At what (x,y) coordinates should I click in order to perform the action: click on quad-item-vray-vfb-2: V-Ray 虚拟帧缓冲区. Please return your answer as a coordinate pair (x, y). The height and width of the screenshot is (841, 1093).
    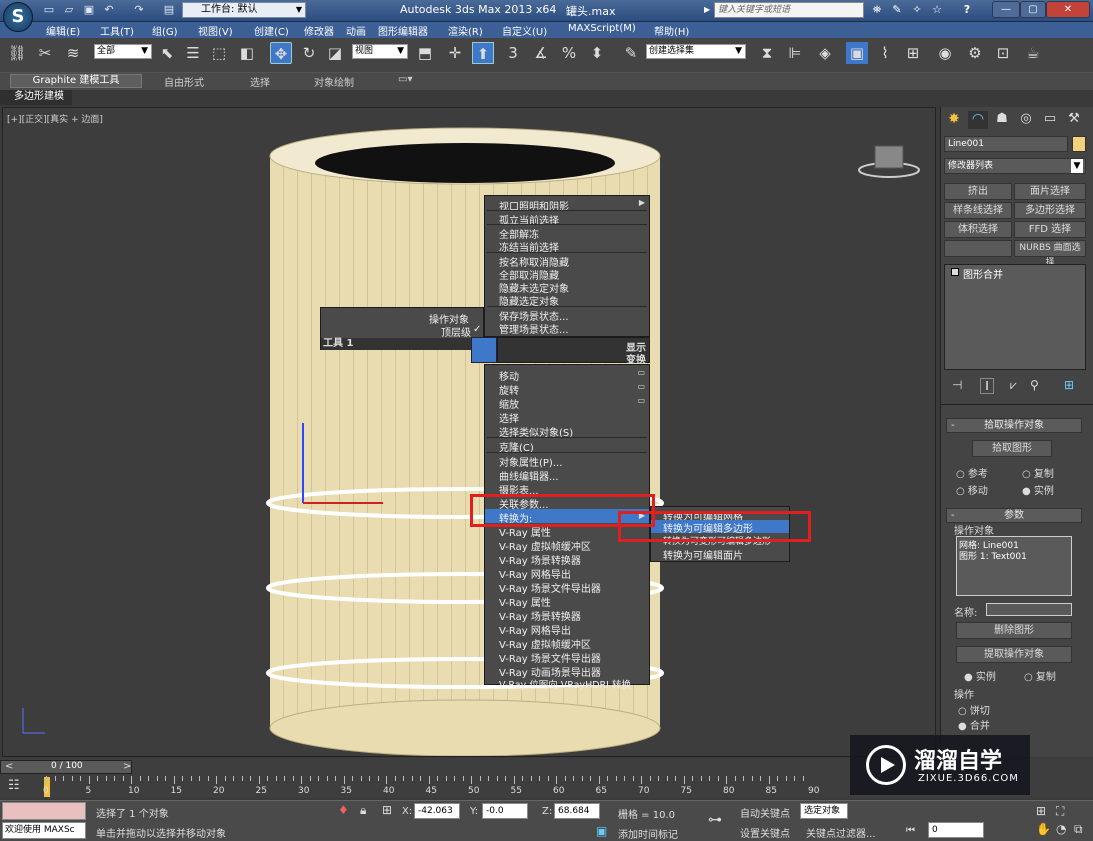
    Looking at the image, I should click on (545, 643).